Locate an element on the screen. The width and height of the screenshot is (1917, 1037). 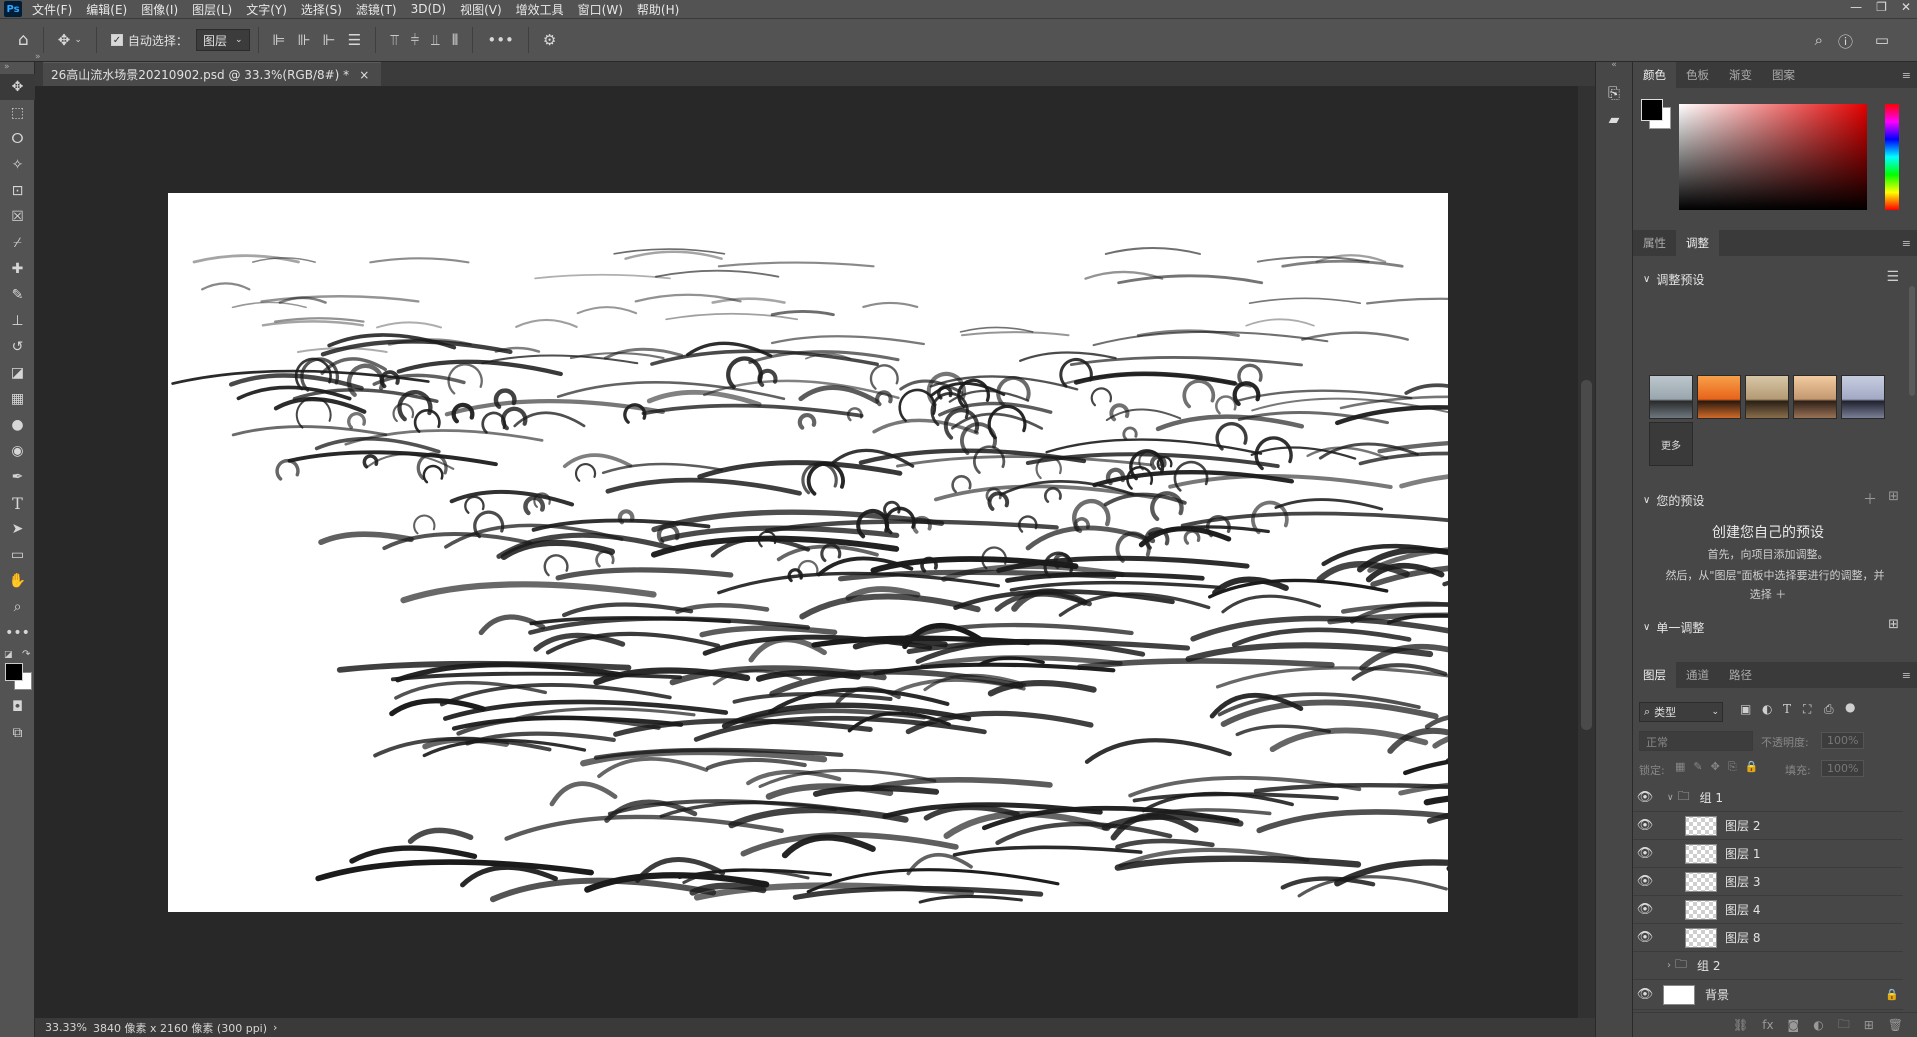
layer-style-icon: fx is located at coordinates (1767, 1025).